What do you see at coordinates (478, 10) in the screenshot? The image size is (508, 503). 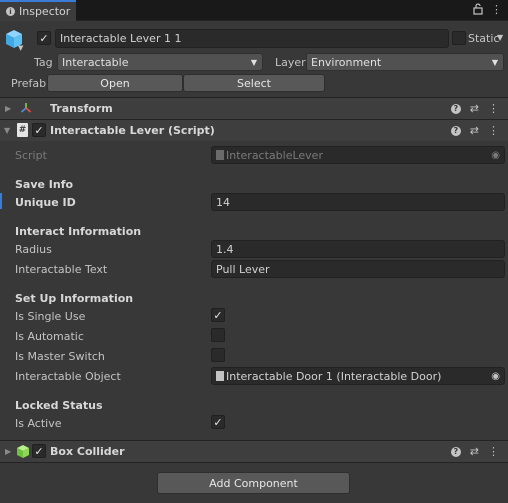 I see `lock-icon` at bounding box center [478, 10].